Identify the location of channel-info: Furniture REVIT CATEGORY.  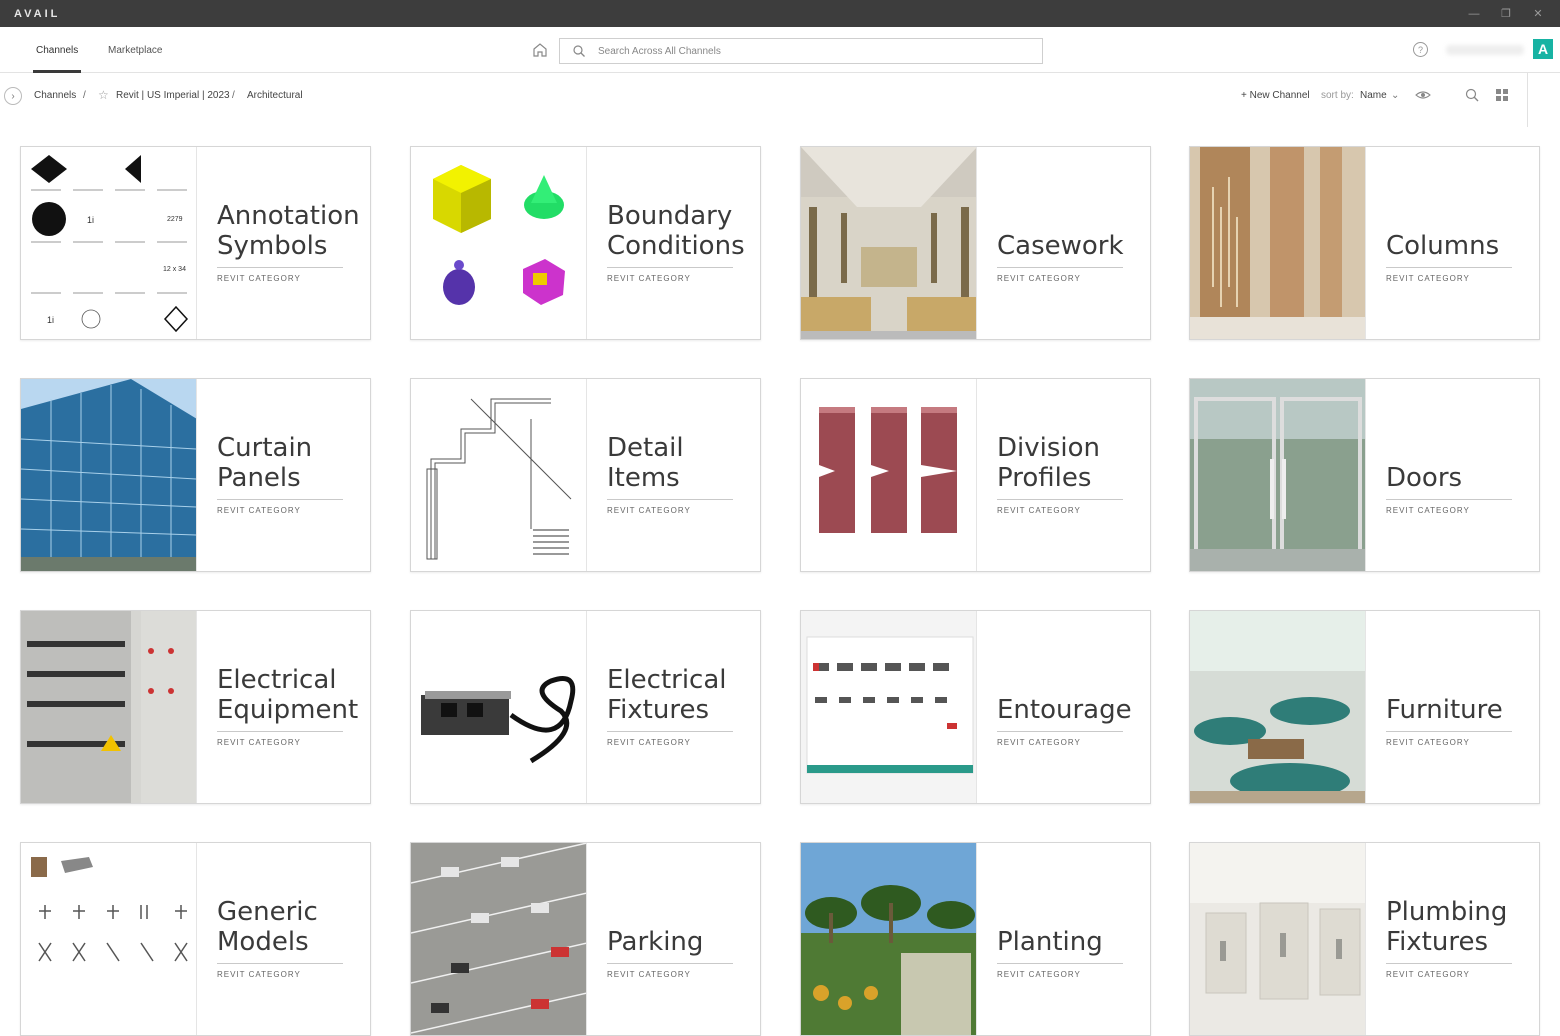
(1455, 721).